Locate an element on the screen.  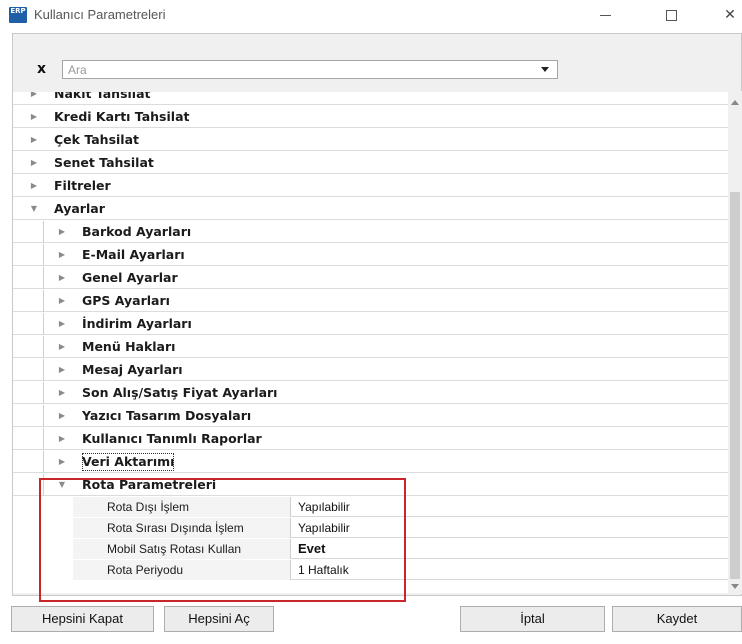
tree-item-kredi-karti-tahsilat: ▶ Kredi Kartı Tahsilat is located at coordinates (370, 117).